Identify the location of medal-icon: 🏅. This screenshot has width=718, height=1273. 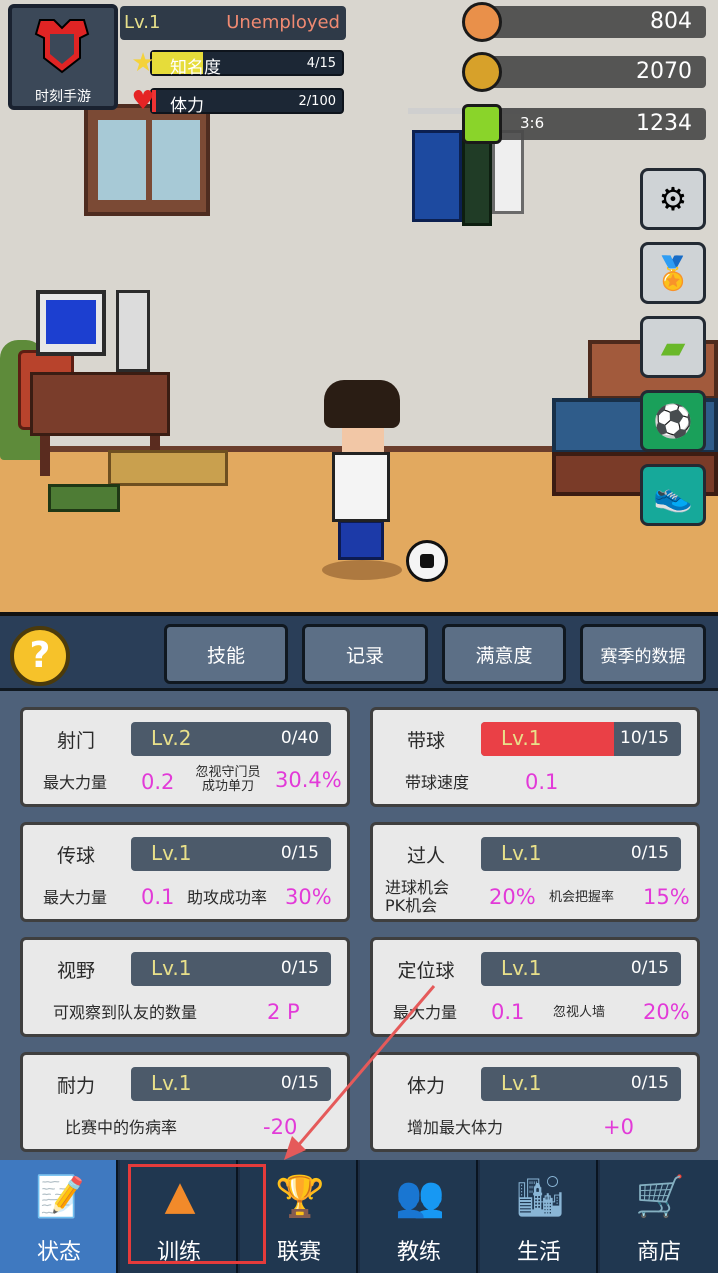
(673, 273).